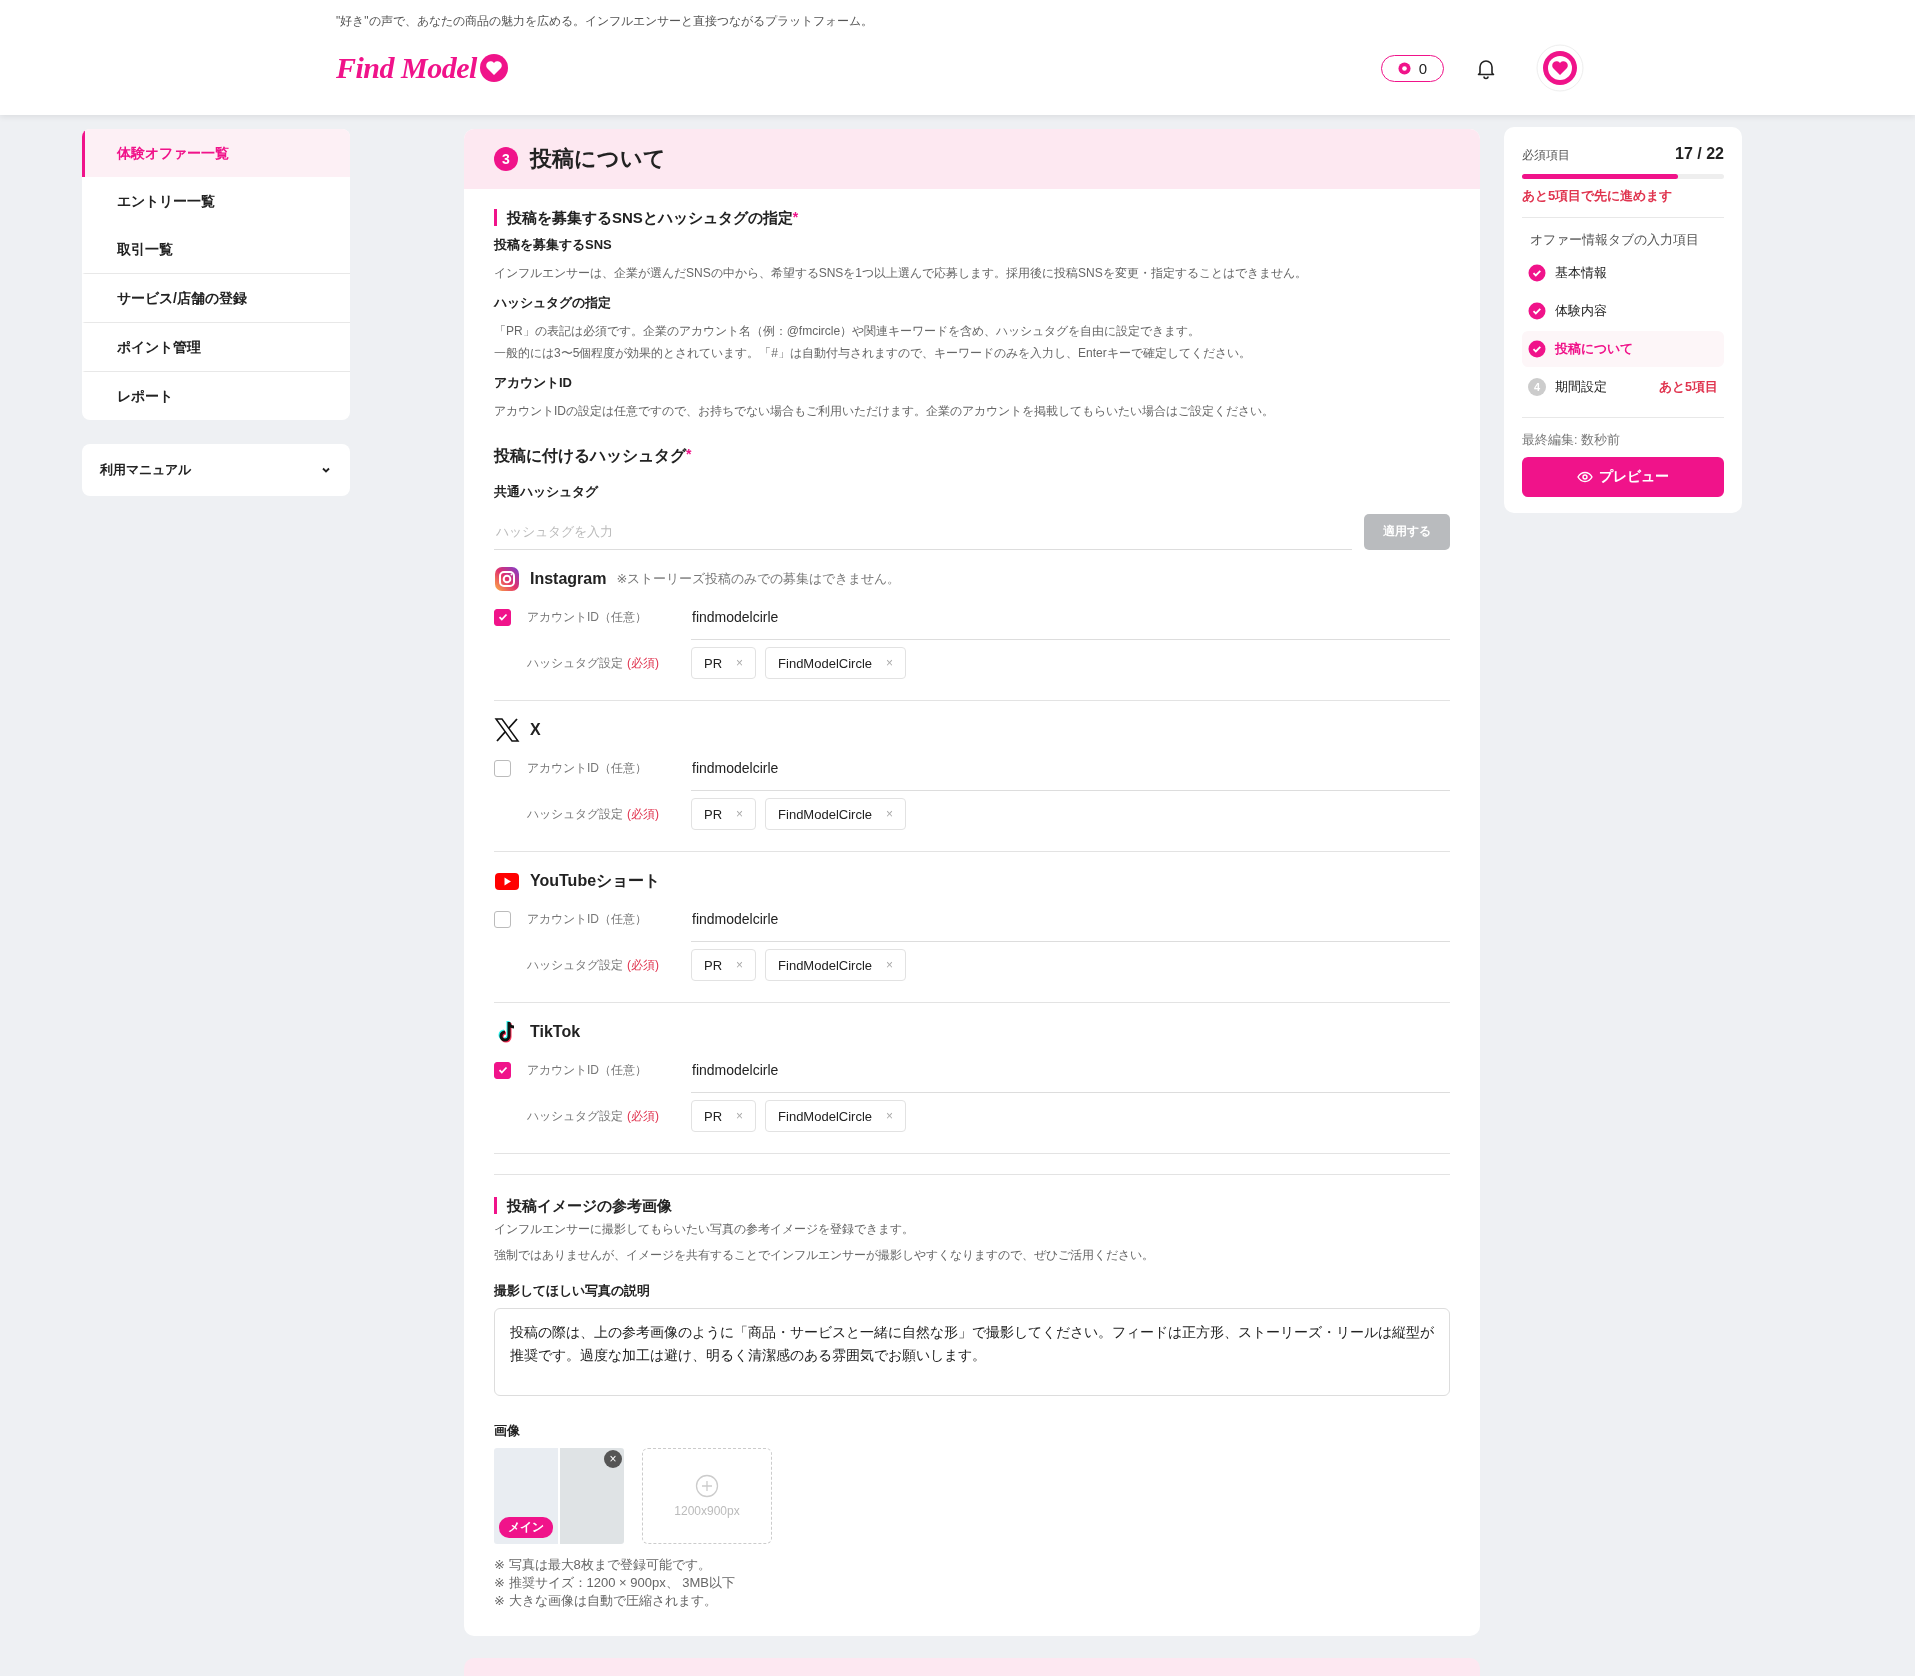 Image resolution: width=1915 pixels, height=1676 pixels. What do you see at coordinates (406, 68) in the screenshot?
I see `logo: Find Model` at bounding box center [406, 68].